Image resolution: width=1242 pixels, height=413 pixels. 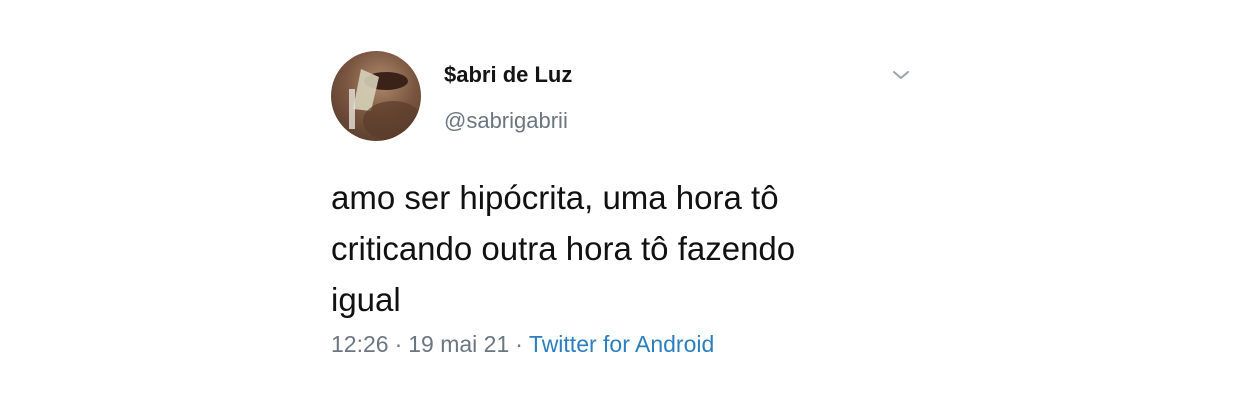 I want to click on tweet-text-line: amo ser hipócrita, uma hora tô, so click(x=555, y=197).